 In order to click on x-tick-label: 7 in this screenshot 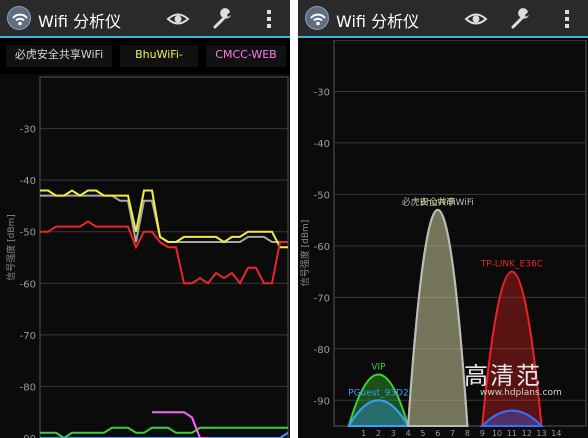, I will do `click(452, 433)`.